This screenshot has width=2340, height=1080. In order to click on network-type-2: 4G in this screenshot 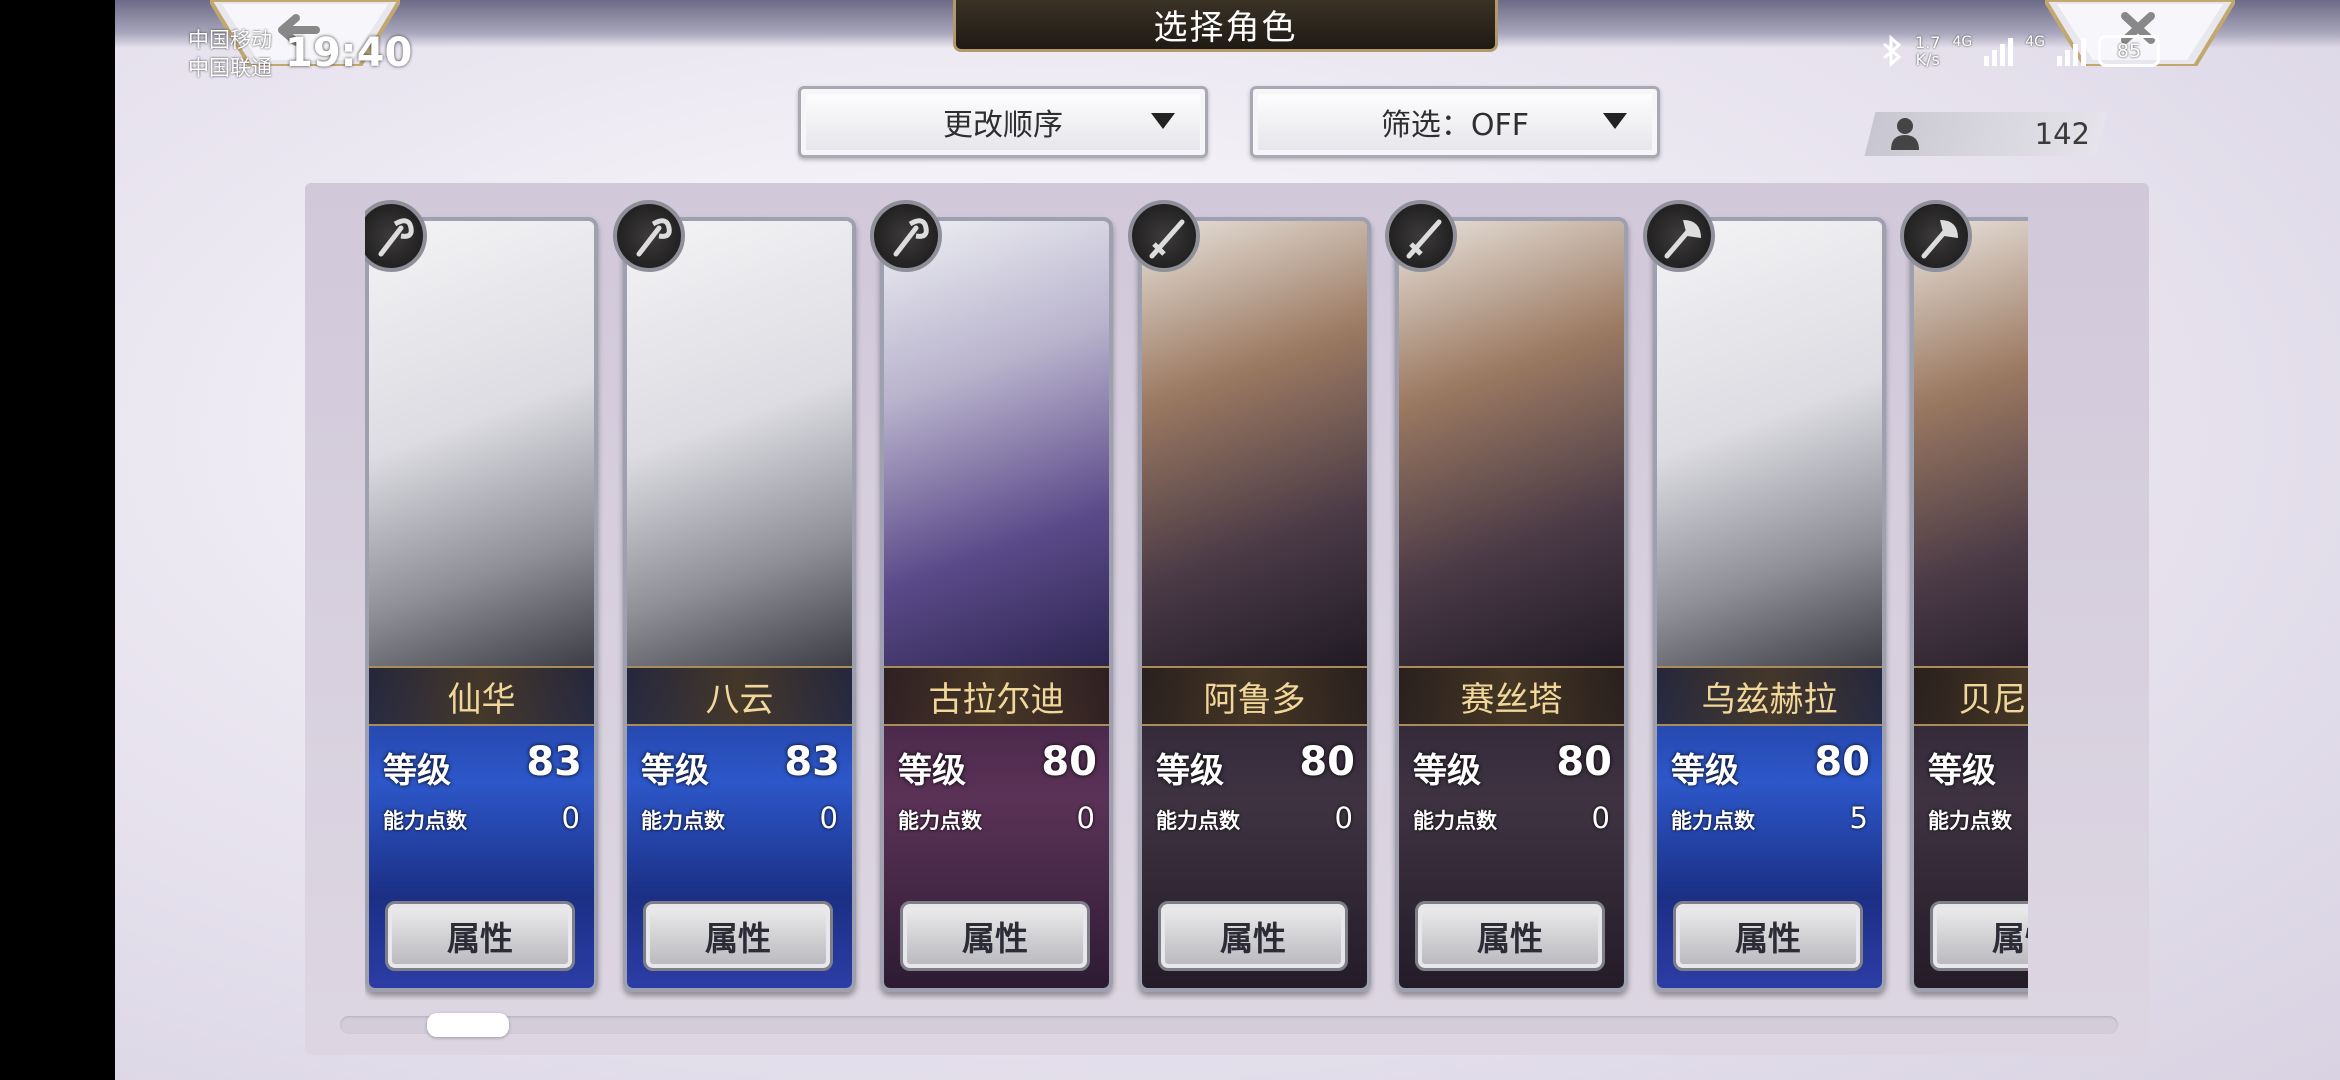, I will do `click(2035, 42)`.